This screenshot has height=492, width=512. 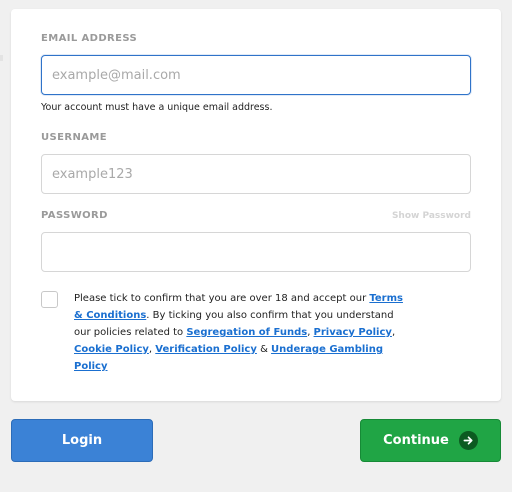 I want to click on continue-button-label: Continue, so click(x=416, y=440).